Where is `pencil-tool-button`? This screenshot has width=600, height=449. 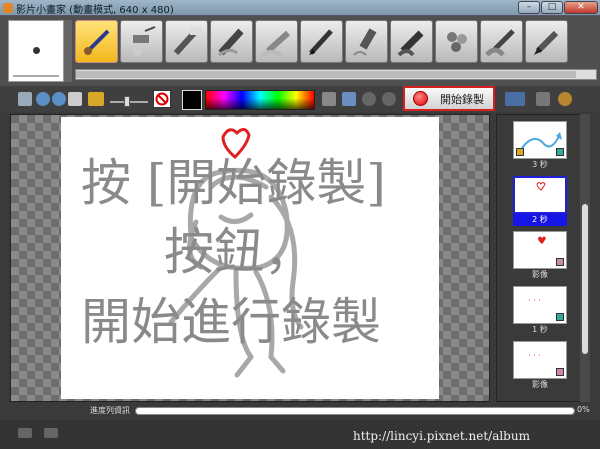
pencil-tool-button is located at coordinates (546, 41).